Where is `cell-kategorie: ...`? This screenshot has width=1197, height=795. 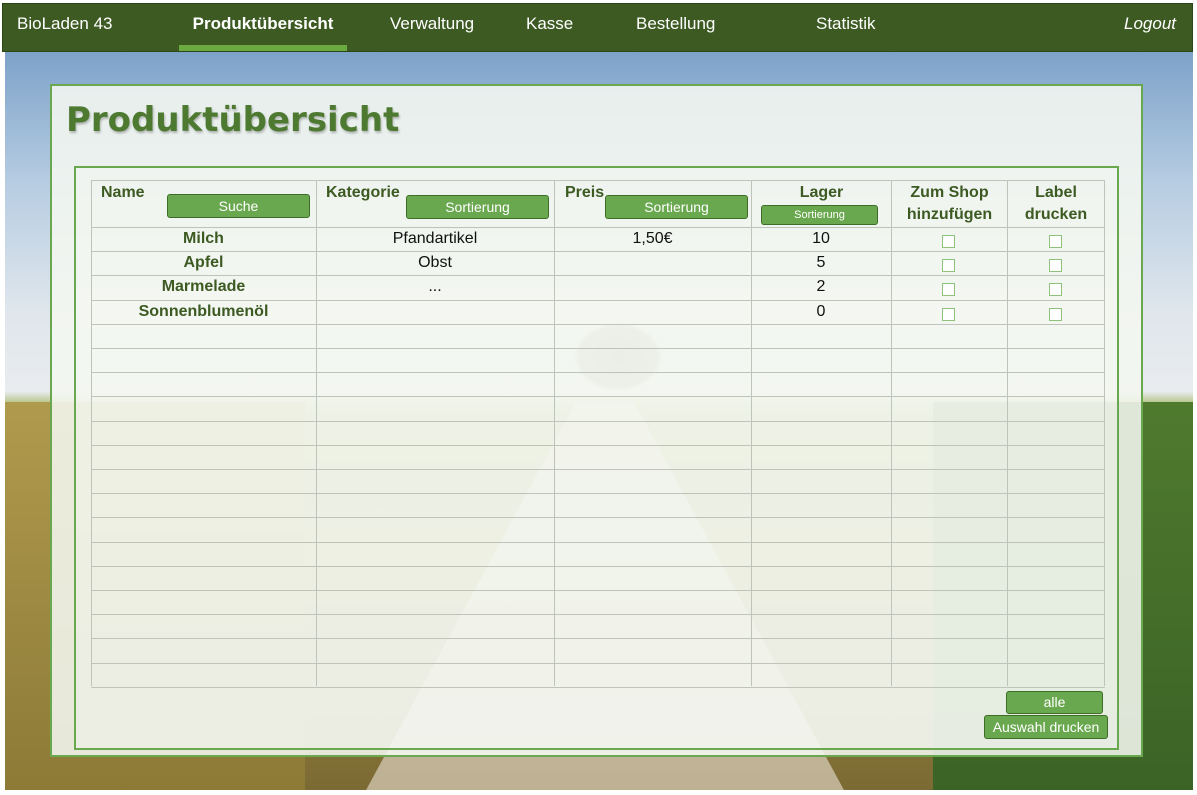 cell-kategorie: ... is located at coordinates (435, 286).